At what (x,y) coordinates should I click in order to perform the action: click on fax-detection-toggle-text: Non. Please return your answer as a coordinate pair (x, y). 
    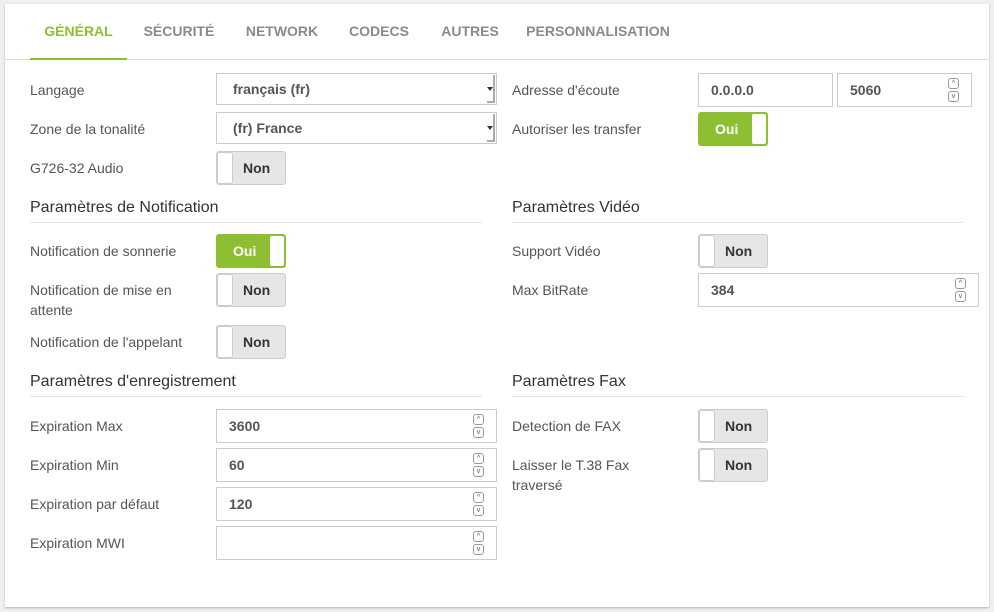
    Looking at the image, I should click on (739, 426).